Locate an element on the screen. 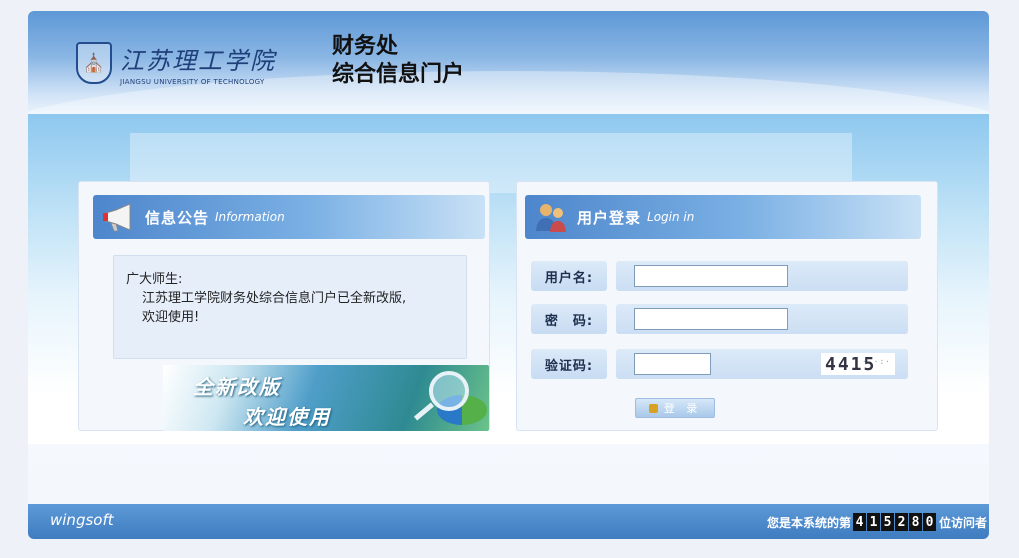 This screenshot has width=1019, height=558. notice-panel-header: 信息公告 Information is located at coordinates (289, 217).